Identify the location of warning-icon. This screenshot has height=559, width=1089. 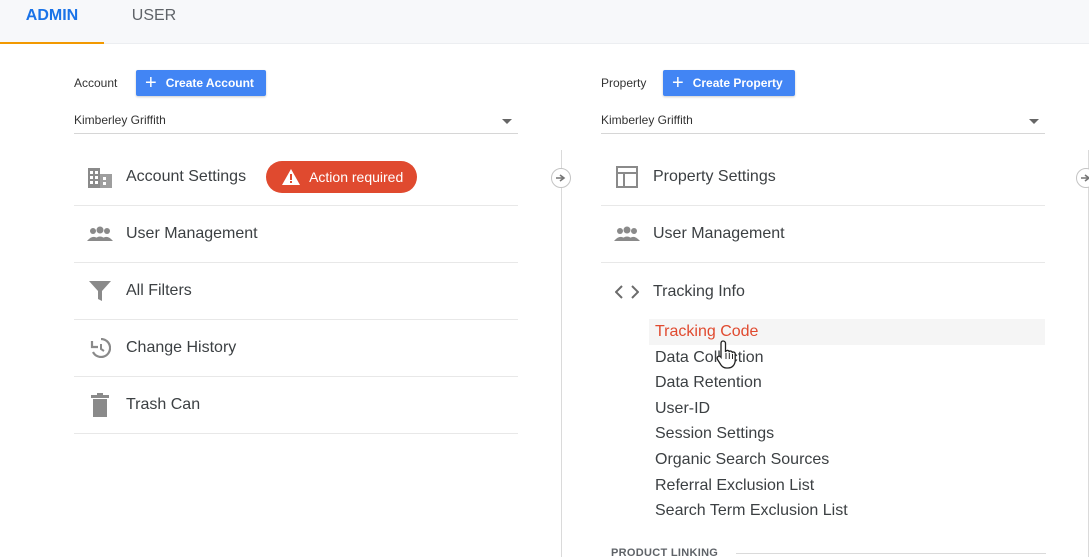
(291, 177).